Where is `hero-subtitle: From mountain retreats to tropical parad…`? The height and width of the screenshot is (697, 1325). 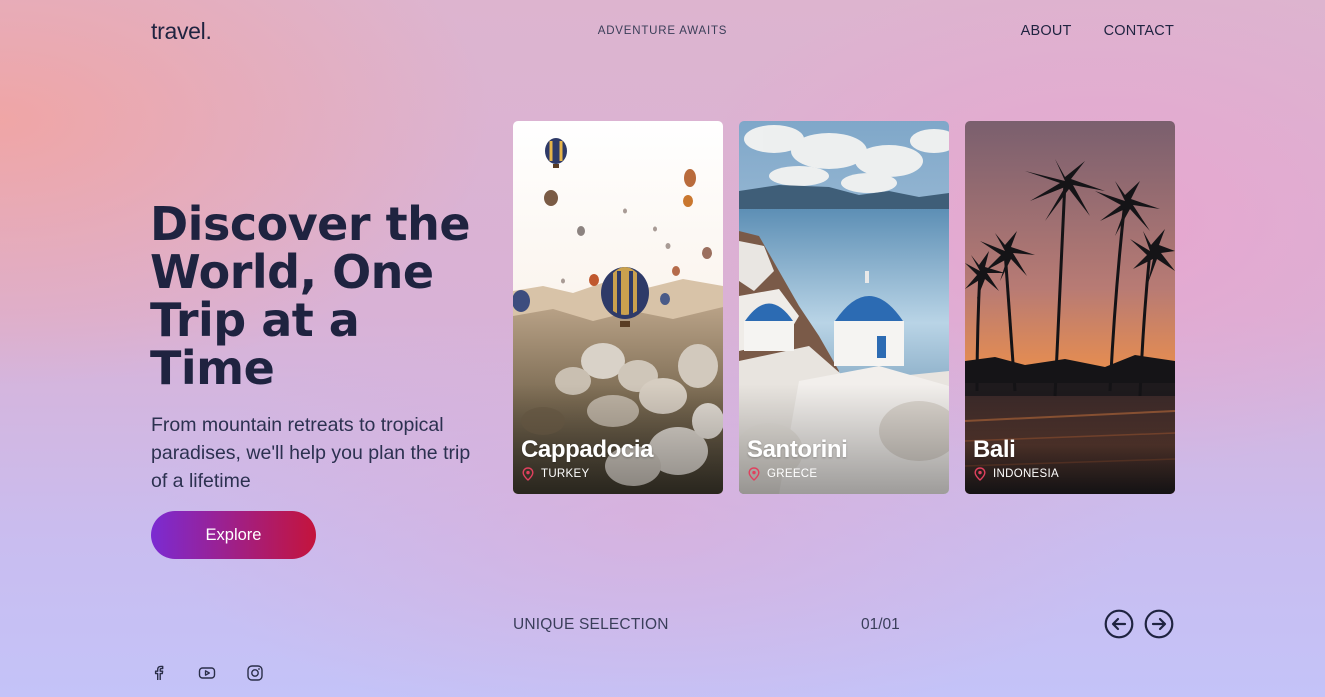
hero-subtitle: From mountain retreats to tropical parad… is located at coordinates (311, 453).